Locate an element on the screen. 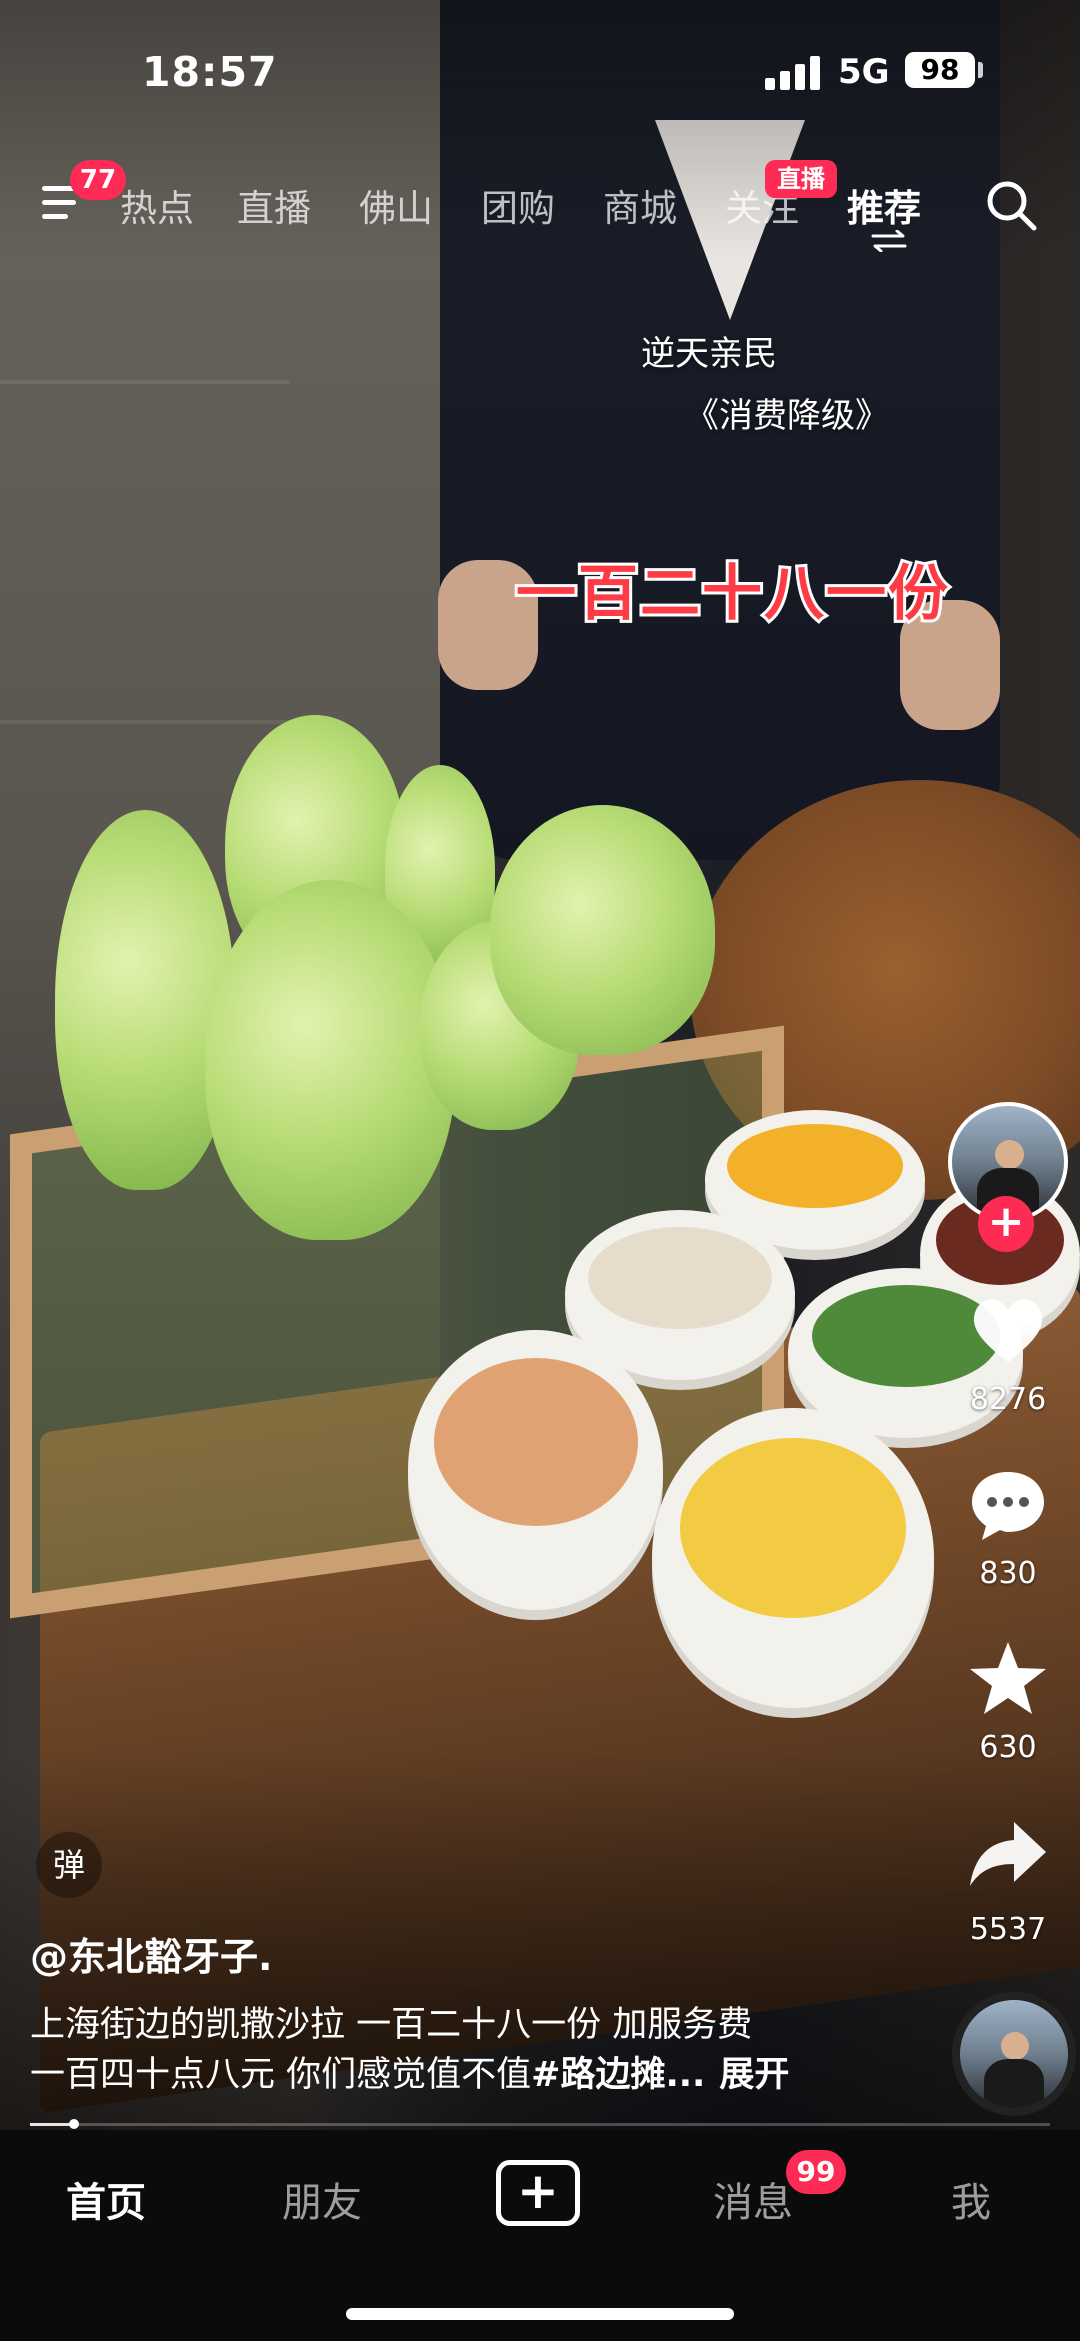  comment-icon is located at coordinates (1008, 1504).